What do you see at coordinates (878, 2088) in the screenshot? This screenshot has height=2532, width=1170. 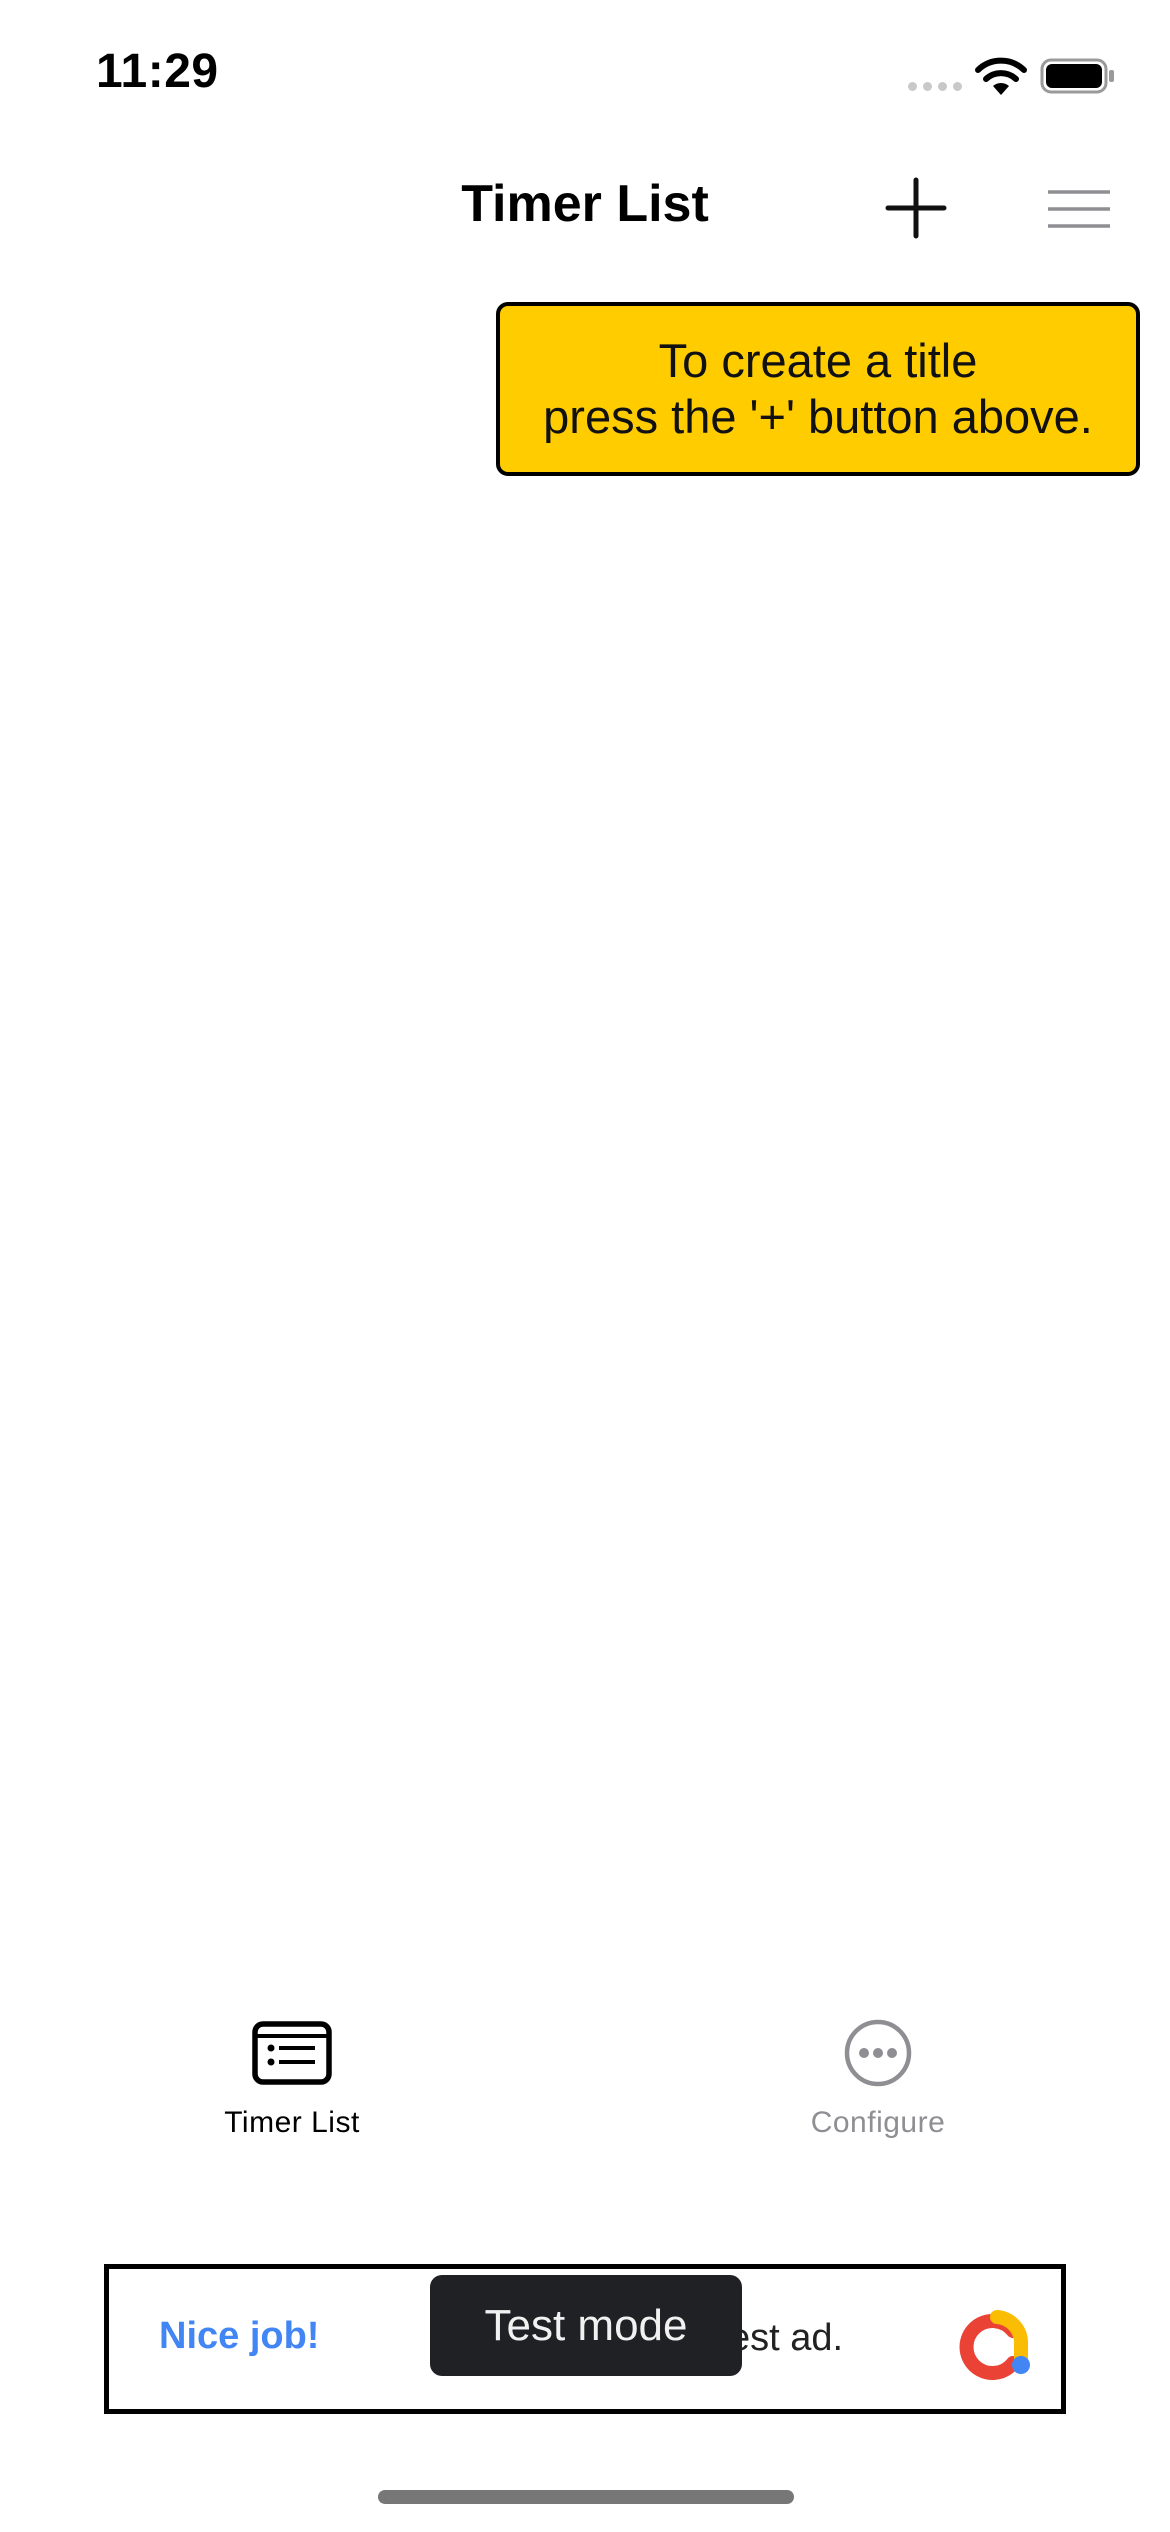 I see `tab-configure: Configure` at bounding box center [878, 2088].